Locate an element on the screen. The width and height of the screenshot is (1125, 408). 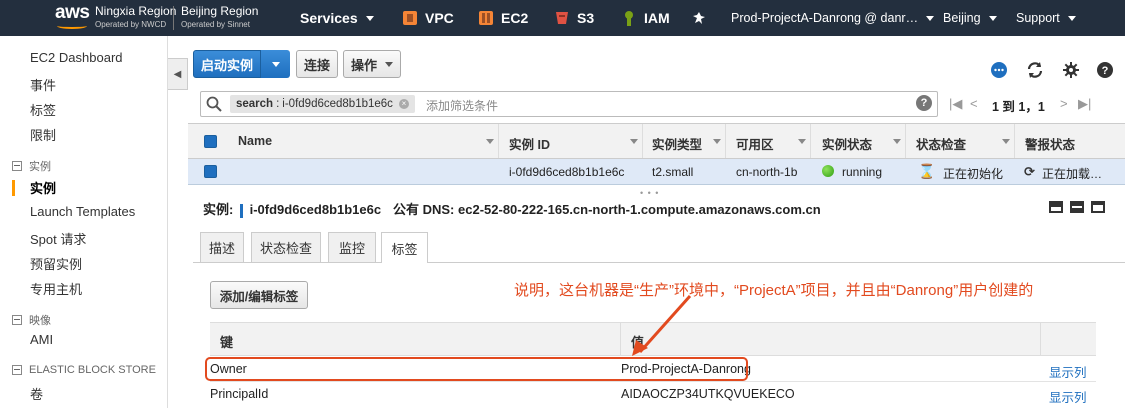
sidebar-item-ami: AMI is located at coordinates (41, 339).